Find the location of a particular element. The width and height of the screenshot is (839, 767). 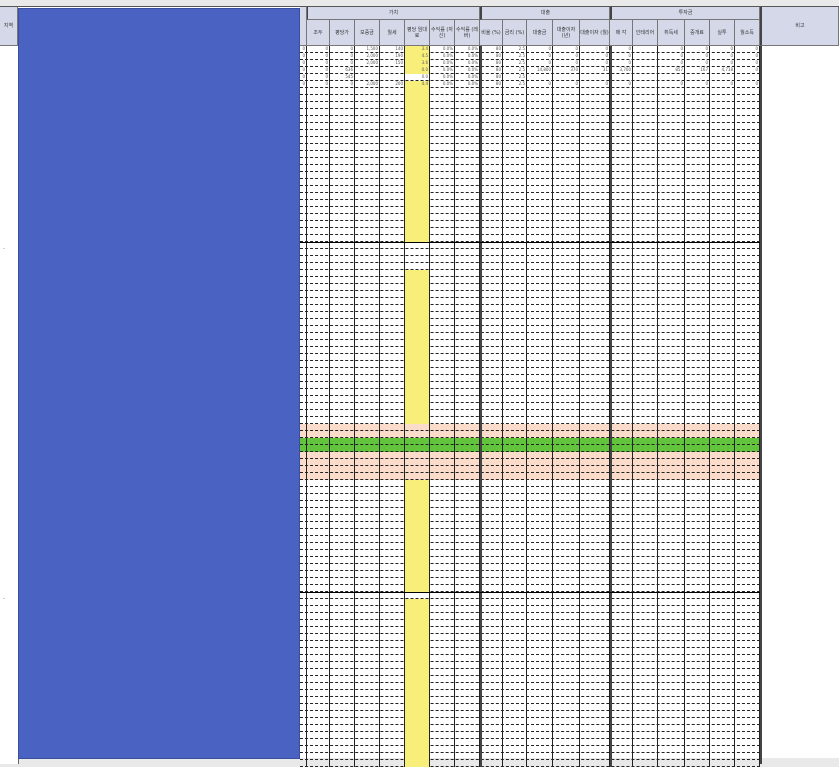

table-row: 0 0 0 2,000 200 4.4 0.0% 0.0% 80 2.5 0 0 0 0 0 0 0 0 is located at coordinates (530, 84).